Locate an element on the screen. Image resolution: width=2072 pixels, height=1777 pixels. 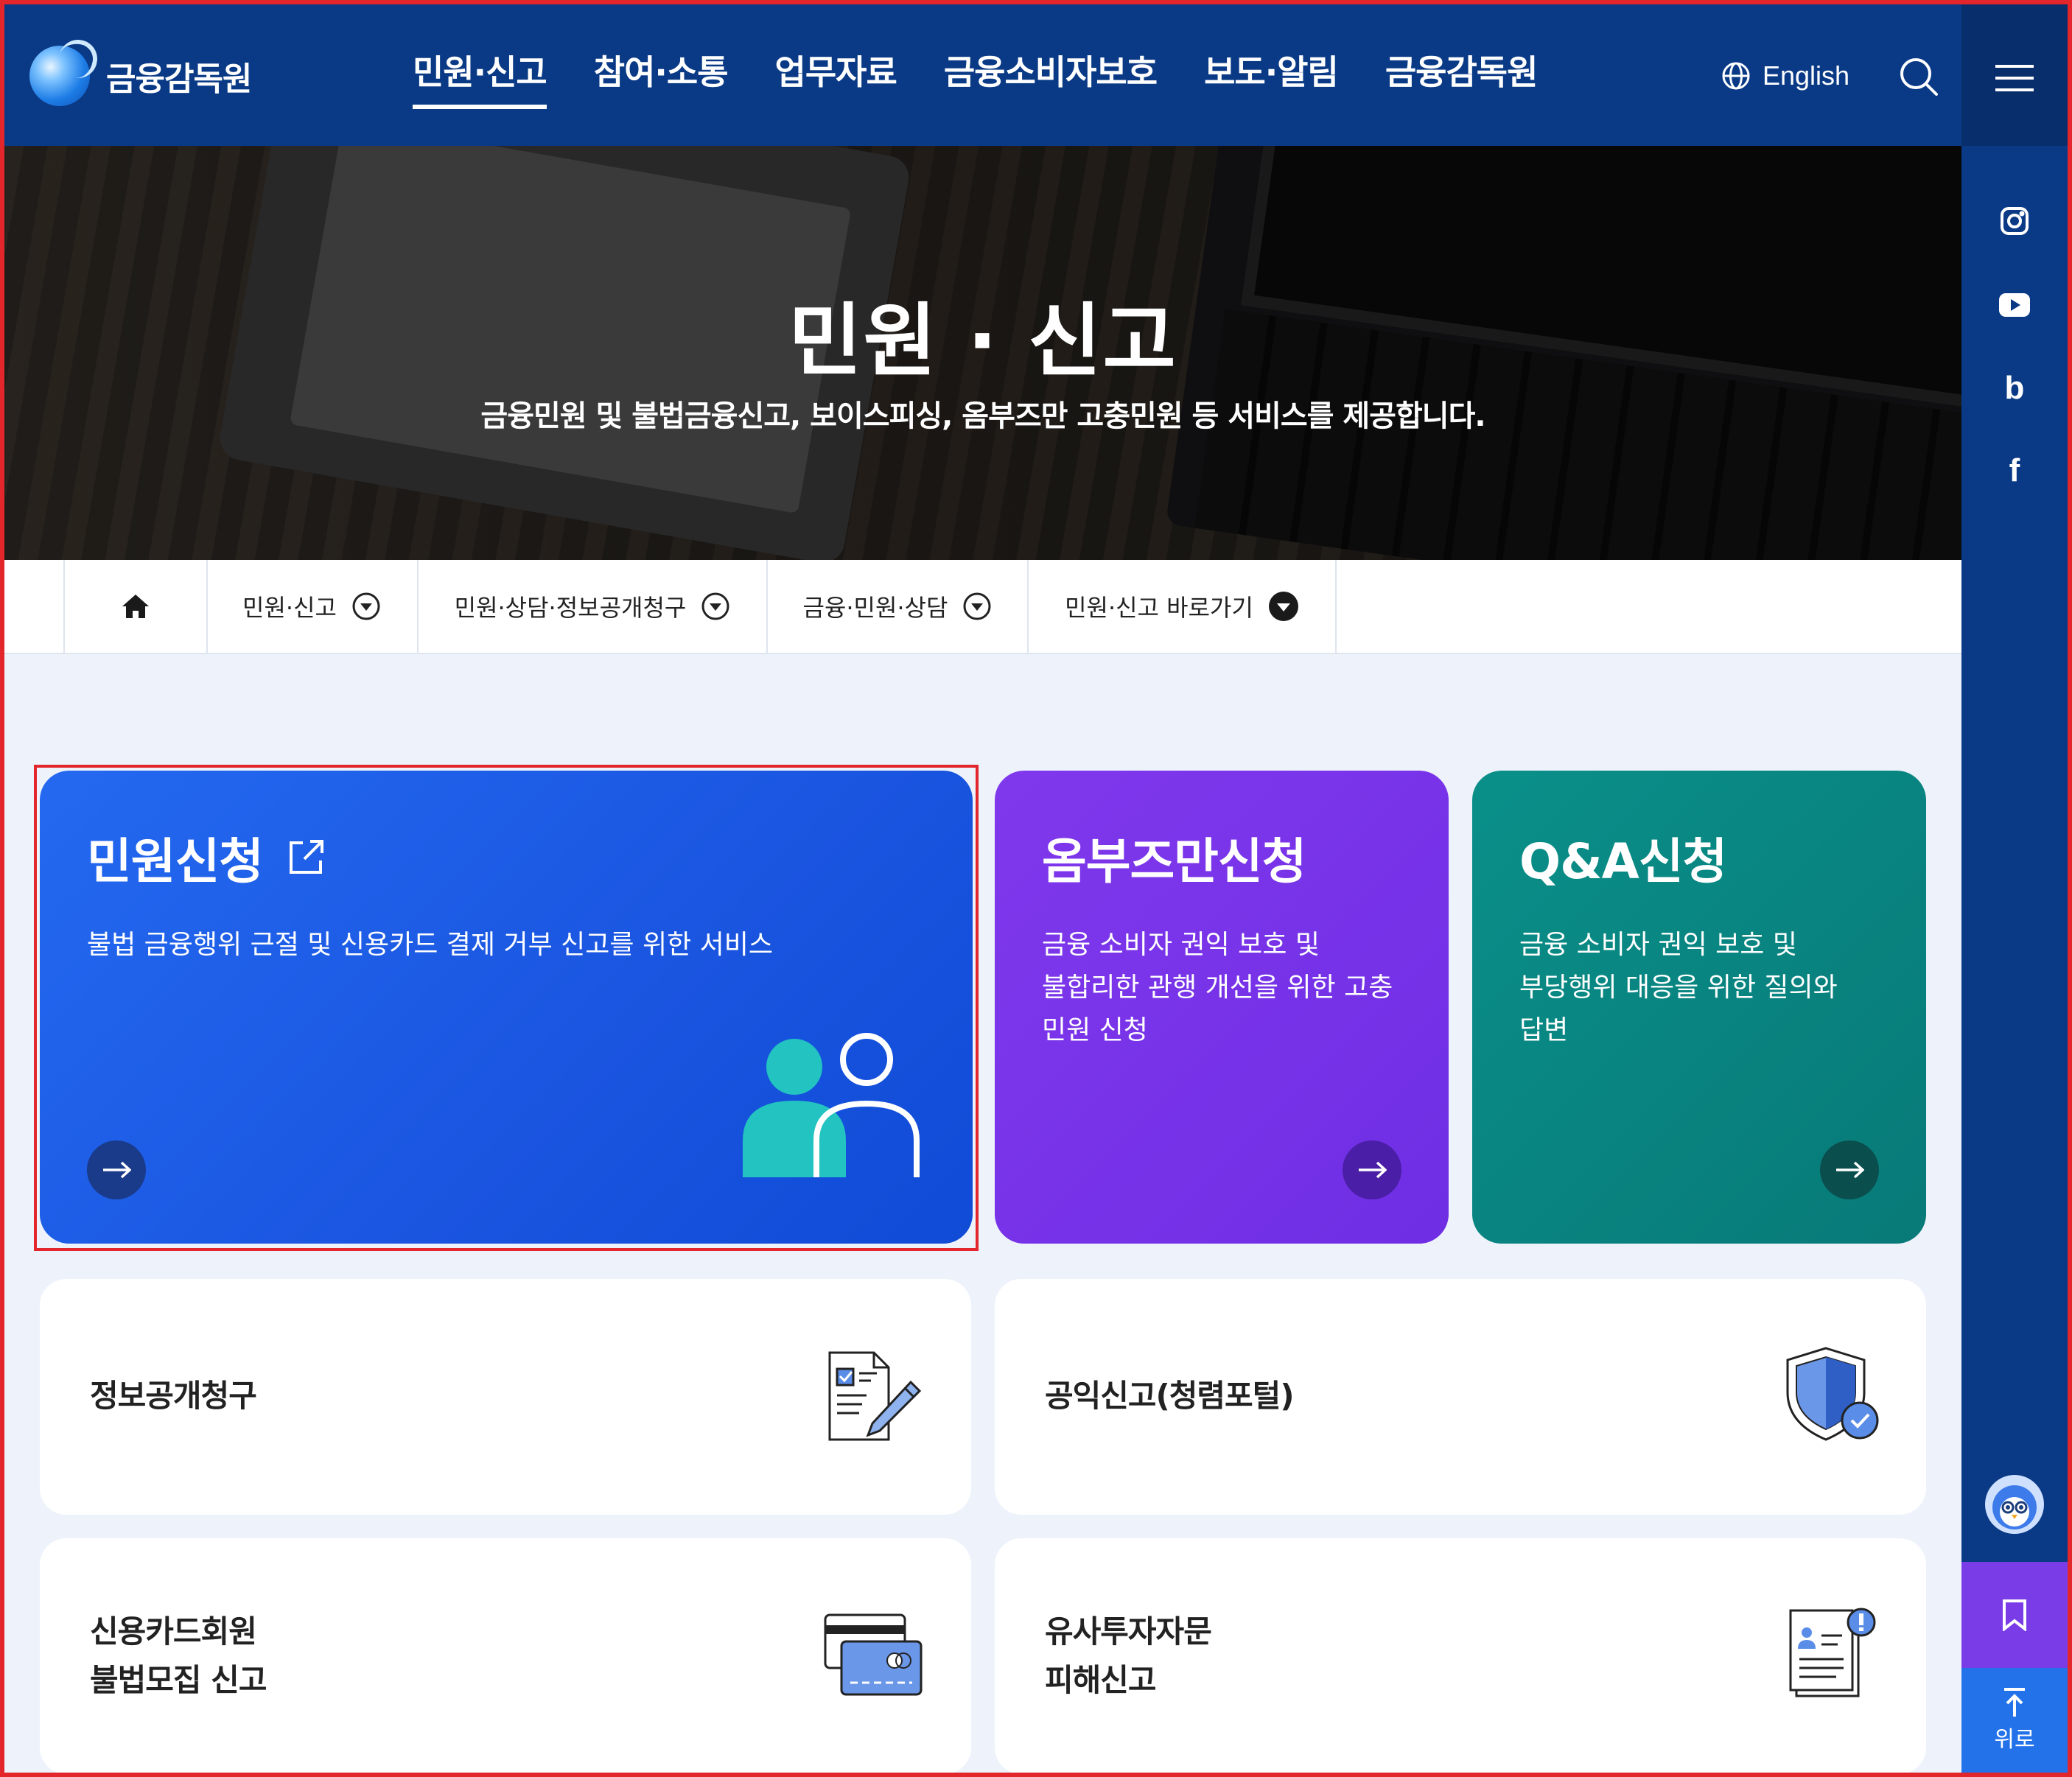
instagram-icon is located at coordinates (2015, 221).